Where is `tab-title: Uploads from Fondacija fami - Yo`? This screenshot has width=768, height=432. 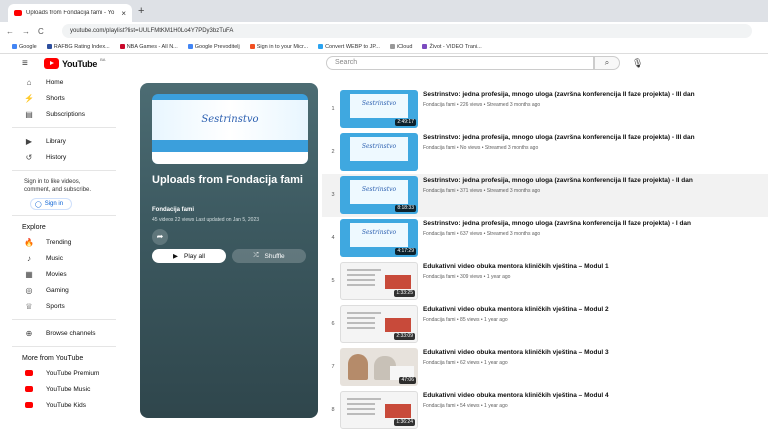
tab-title: Uploads from Fondacija fami - Yo is located at coordinates (70, 13).